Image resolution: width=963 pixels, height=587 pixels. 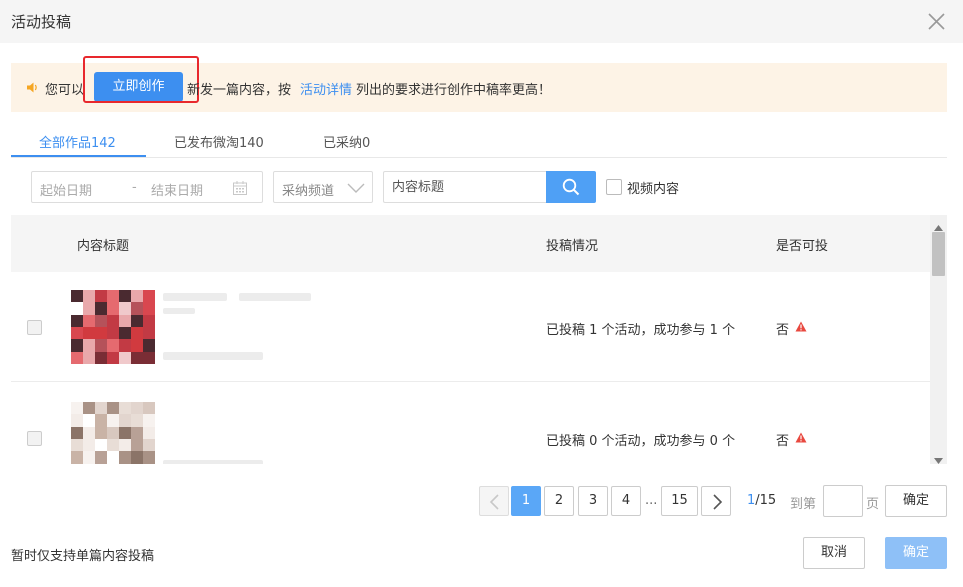 What do you see at coordinates (103, 246) in the screenshot?
I see `header-title: 内容标题` at bounding box center [103, 246].